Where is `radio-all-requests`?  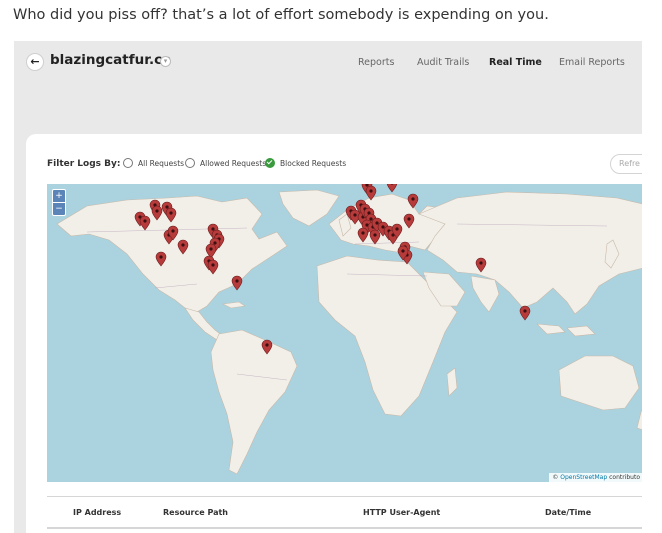 radio-all-requests is located at coordinates (128, 163).